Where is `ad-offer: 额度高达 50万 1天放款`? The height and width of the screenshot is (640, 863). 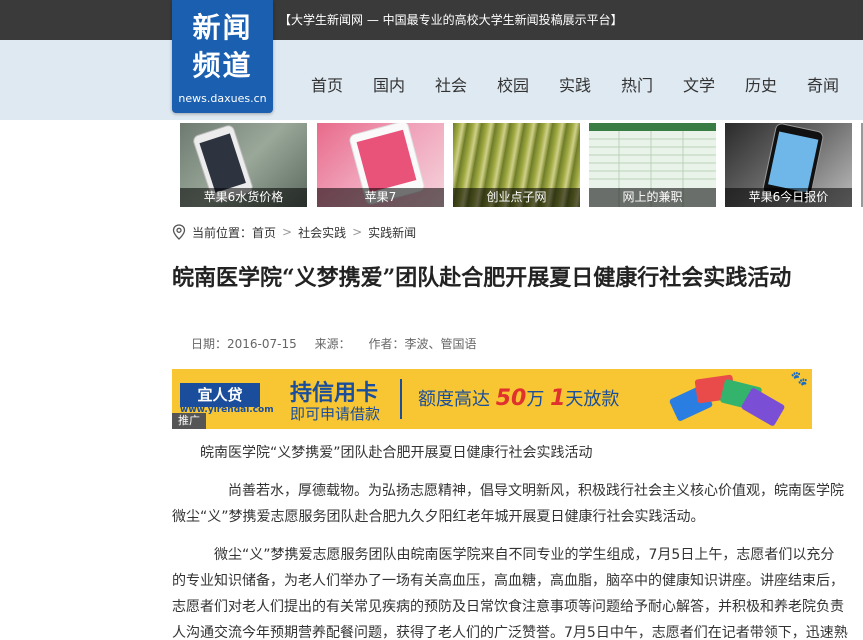 ad-offer: 额度高达 50万 1天放款 is located at coordinates (518, 398).